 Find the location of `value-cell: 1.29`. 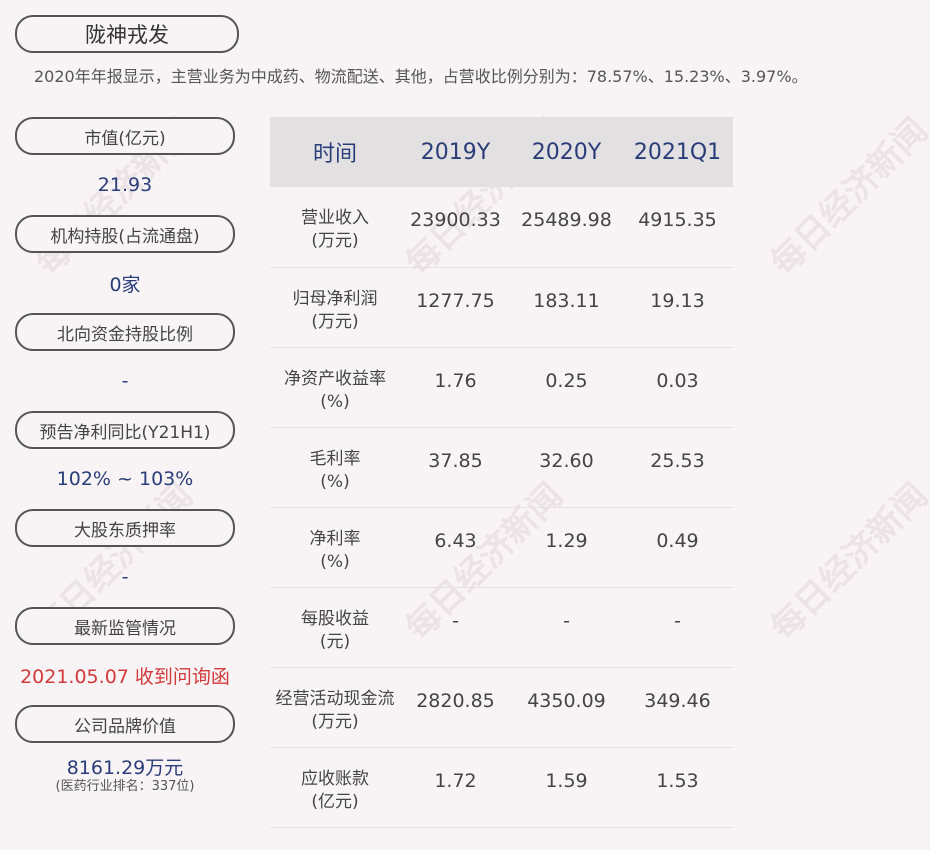

value-cell: 1.29 is located at coordinates (566, 547).